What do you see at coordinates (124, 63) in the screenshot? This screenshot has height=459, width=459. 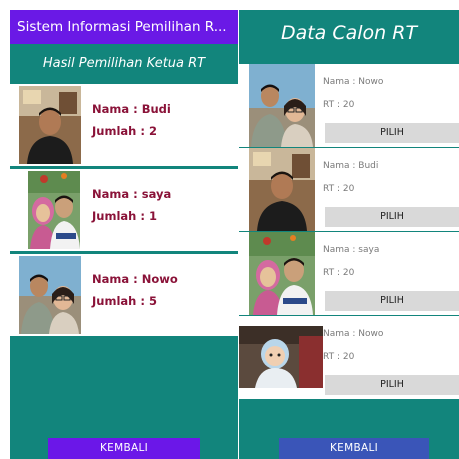 I see `results-subtitle: Hasil Pemilihan Ketua RT` at bounding box center [124, 63].